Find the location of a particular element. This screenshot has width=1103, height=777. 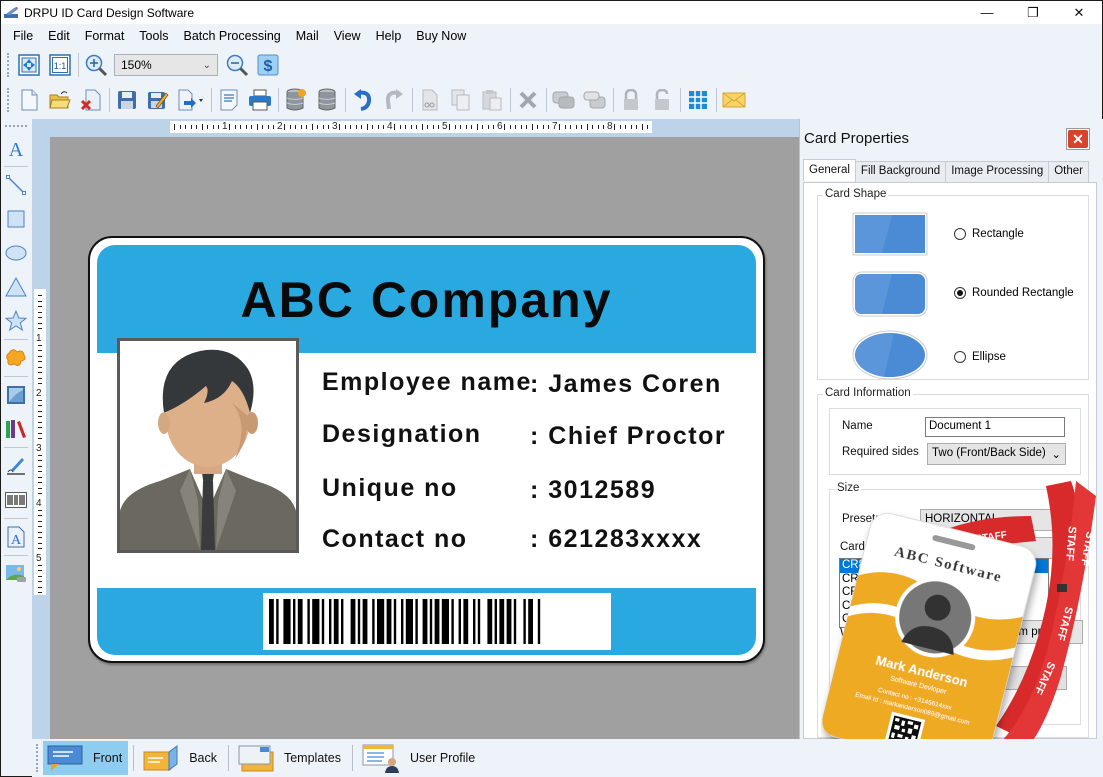

info-row-designation: Designation: Chief Proctor is located at coordinates (524, 435).